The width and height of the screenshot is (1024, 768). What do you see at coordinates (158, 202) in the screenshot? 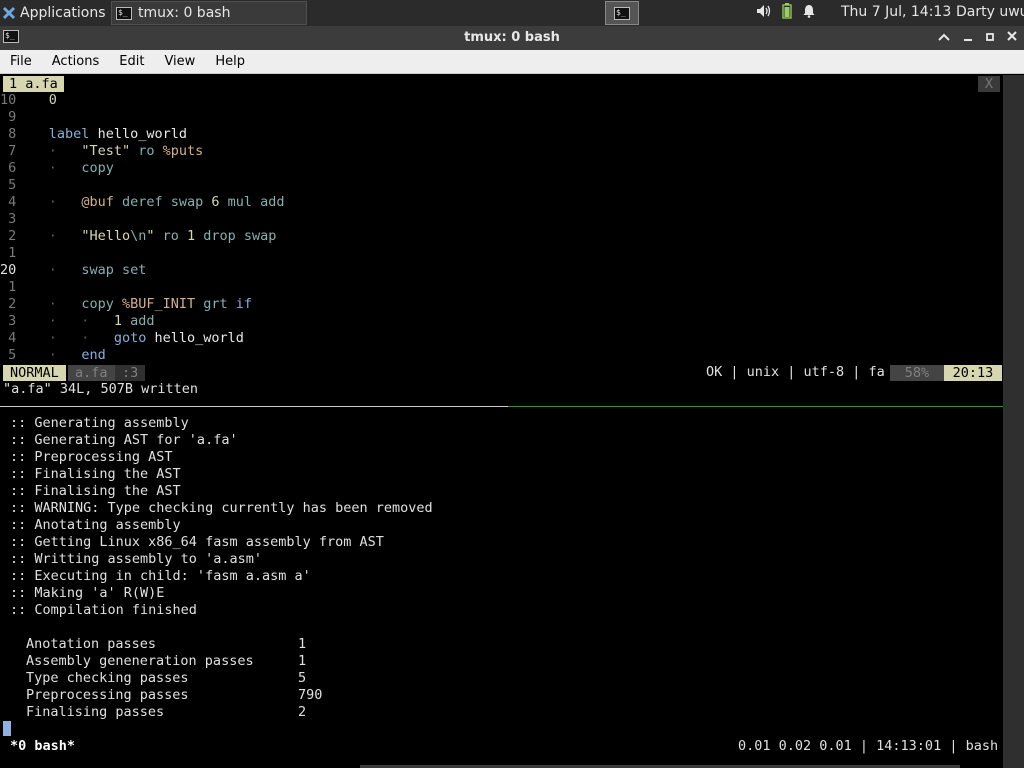
I see `code-token: deref swap` at bounding box center [158, 202].